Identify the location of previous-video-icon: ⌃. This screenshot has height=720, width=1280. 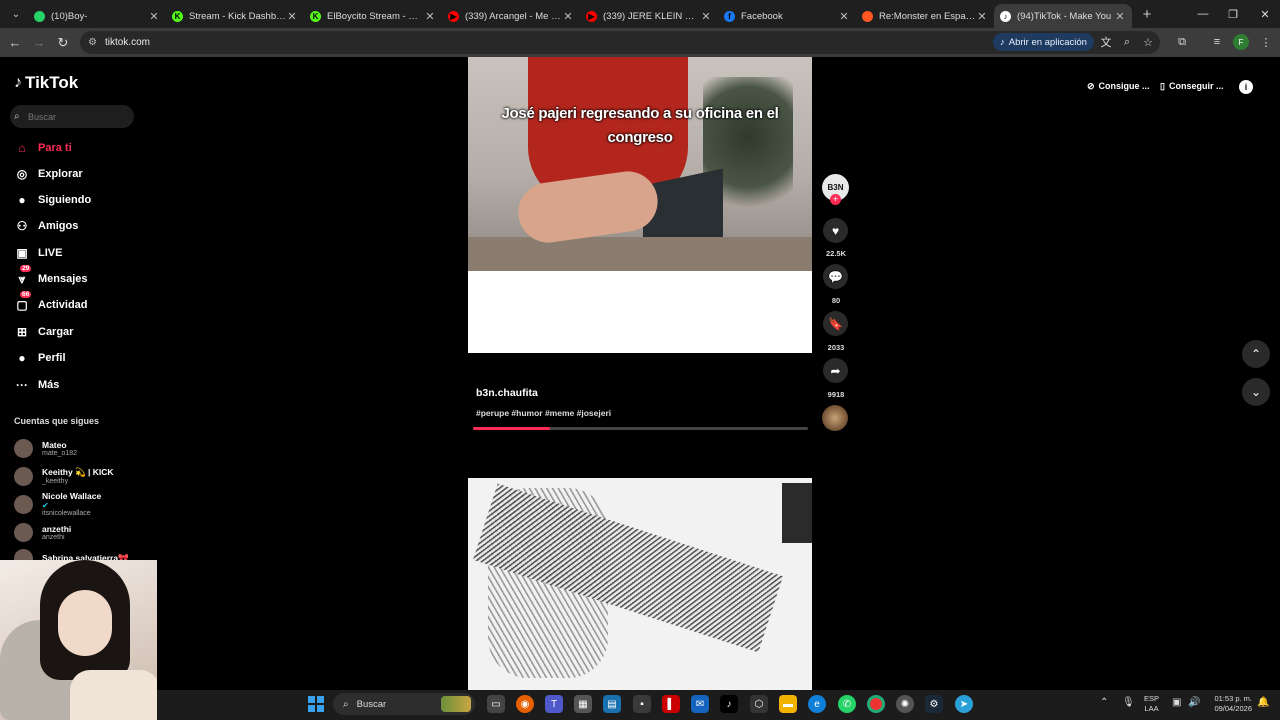
(1256, 354).